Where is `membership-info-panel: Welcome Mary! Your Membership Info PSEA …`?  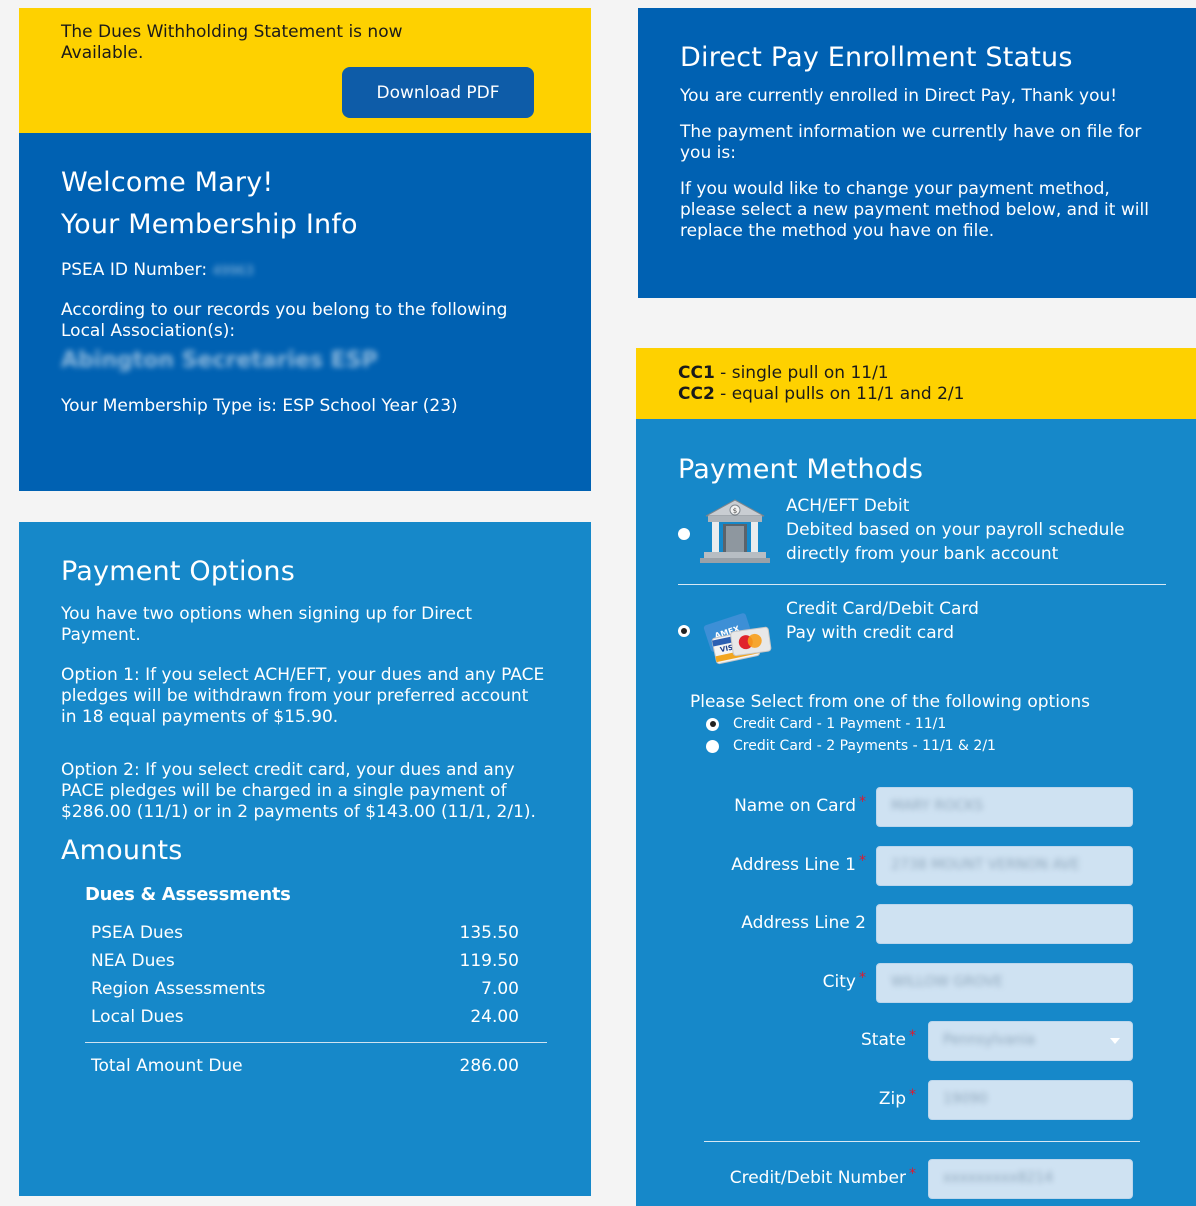 membership-info-panel: Welcome Mary! Your Membership Info PSEA … is located at coordinates (305, 312).